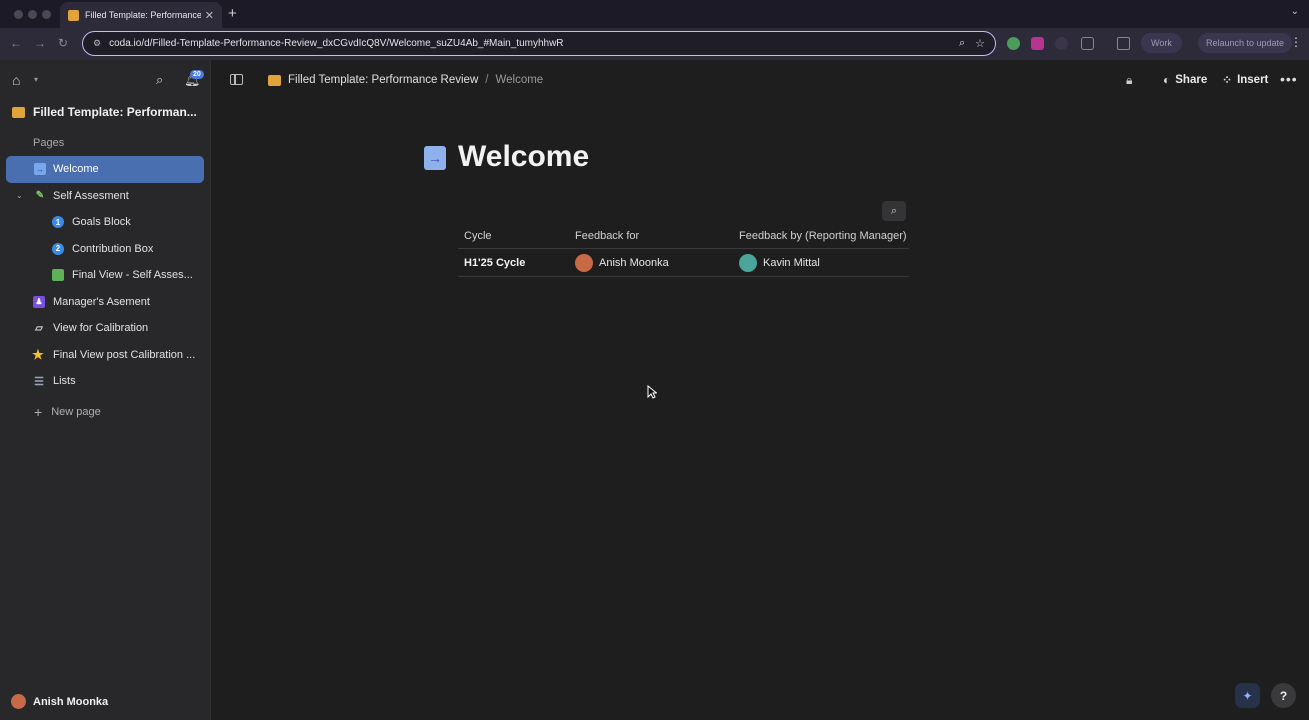 This screenshot has height=720, width=1309. Describe the element at coordinates (634, 263) in the screenshot. I see `person-name: Anish Moonka` at that location.